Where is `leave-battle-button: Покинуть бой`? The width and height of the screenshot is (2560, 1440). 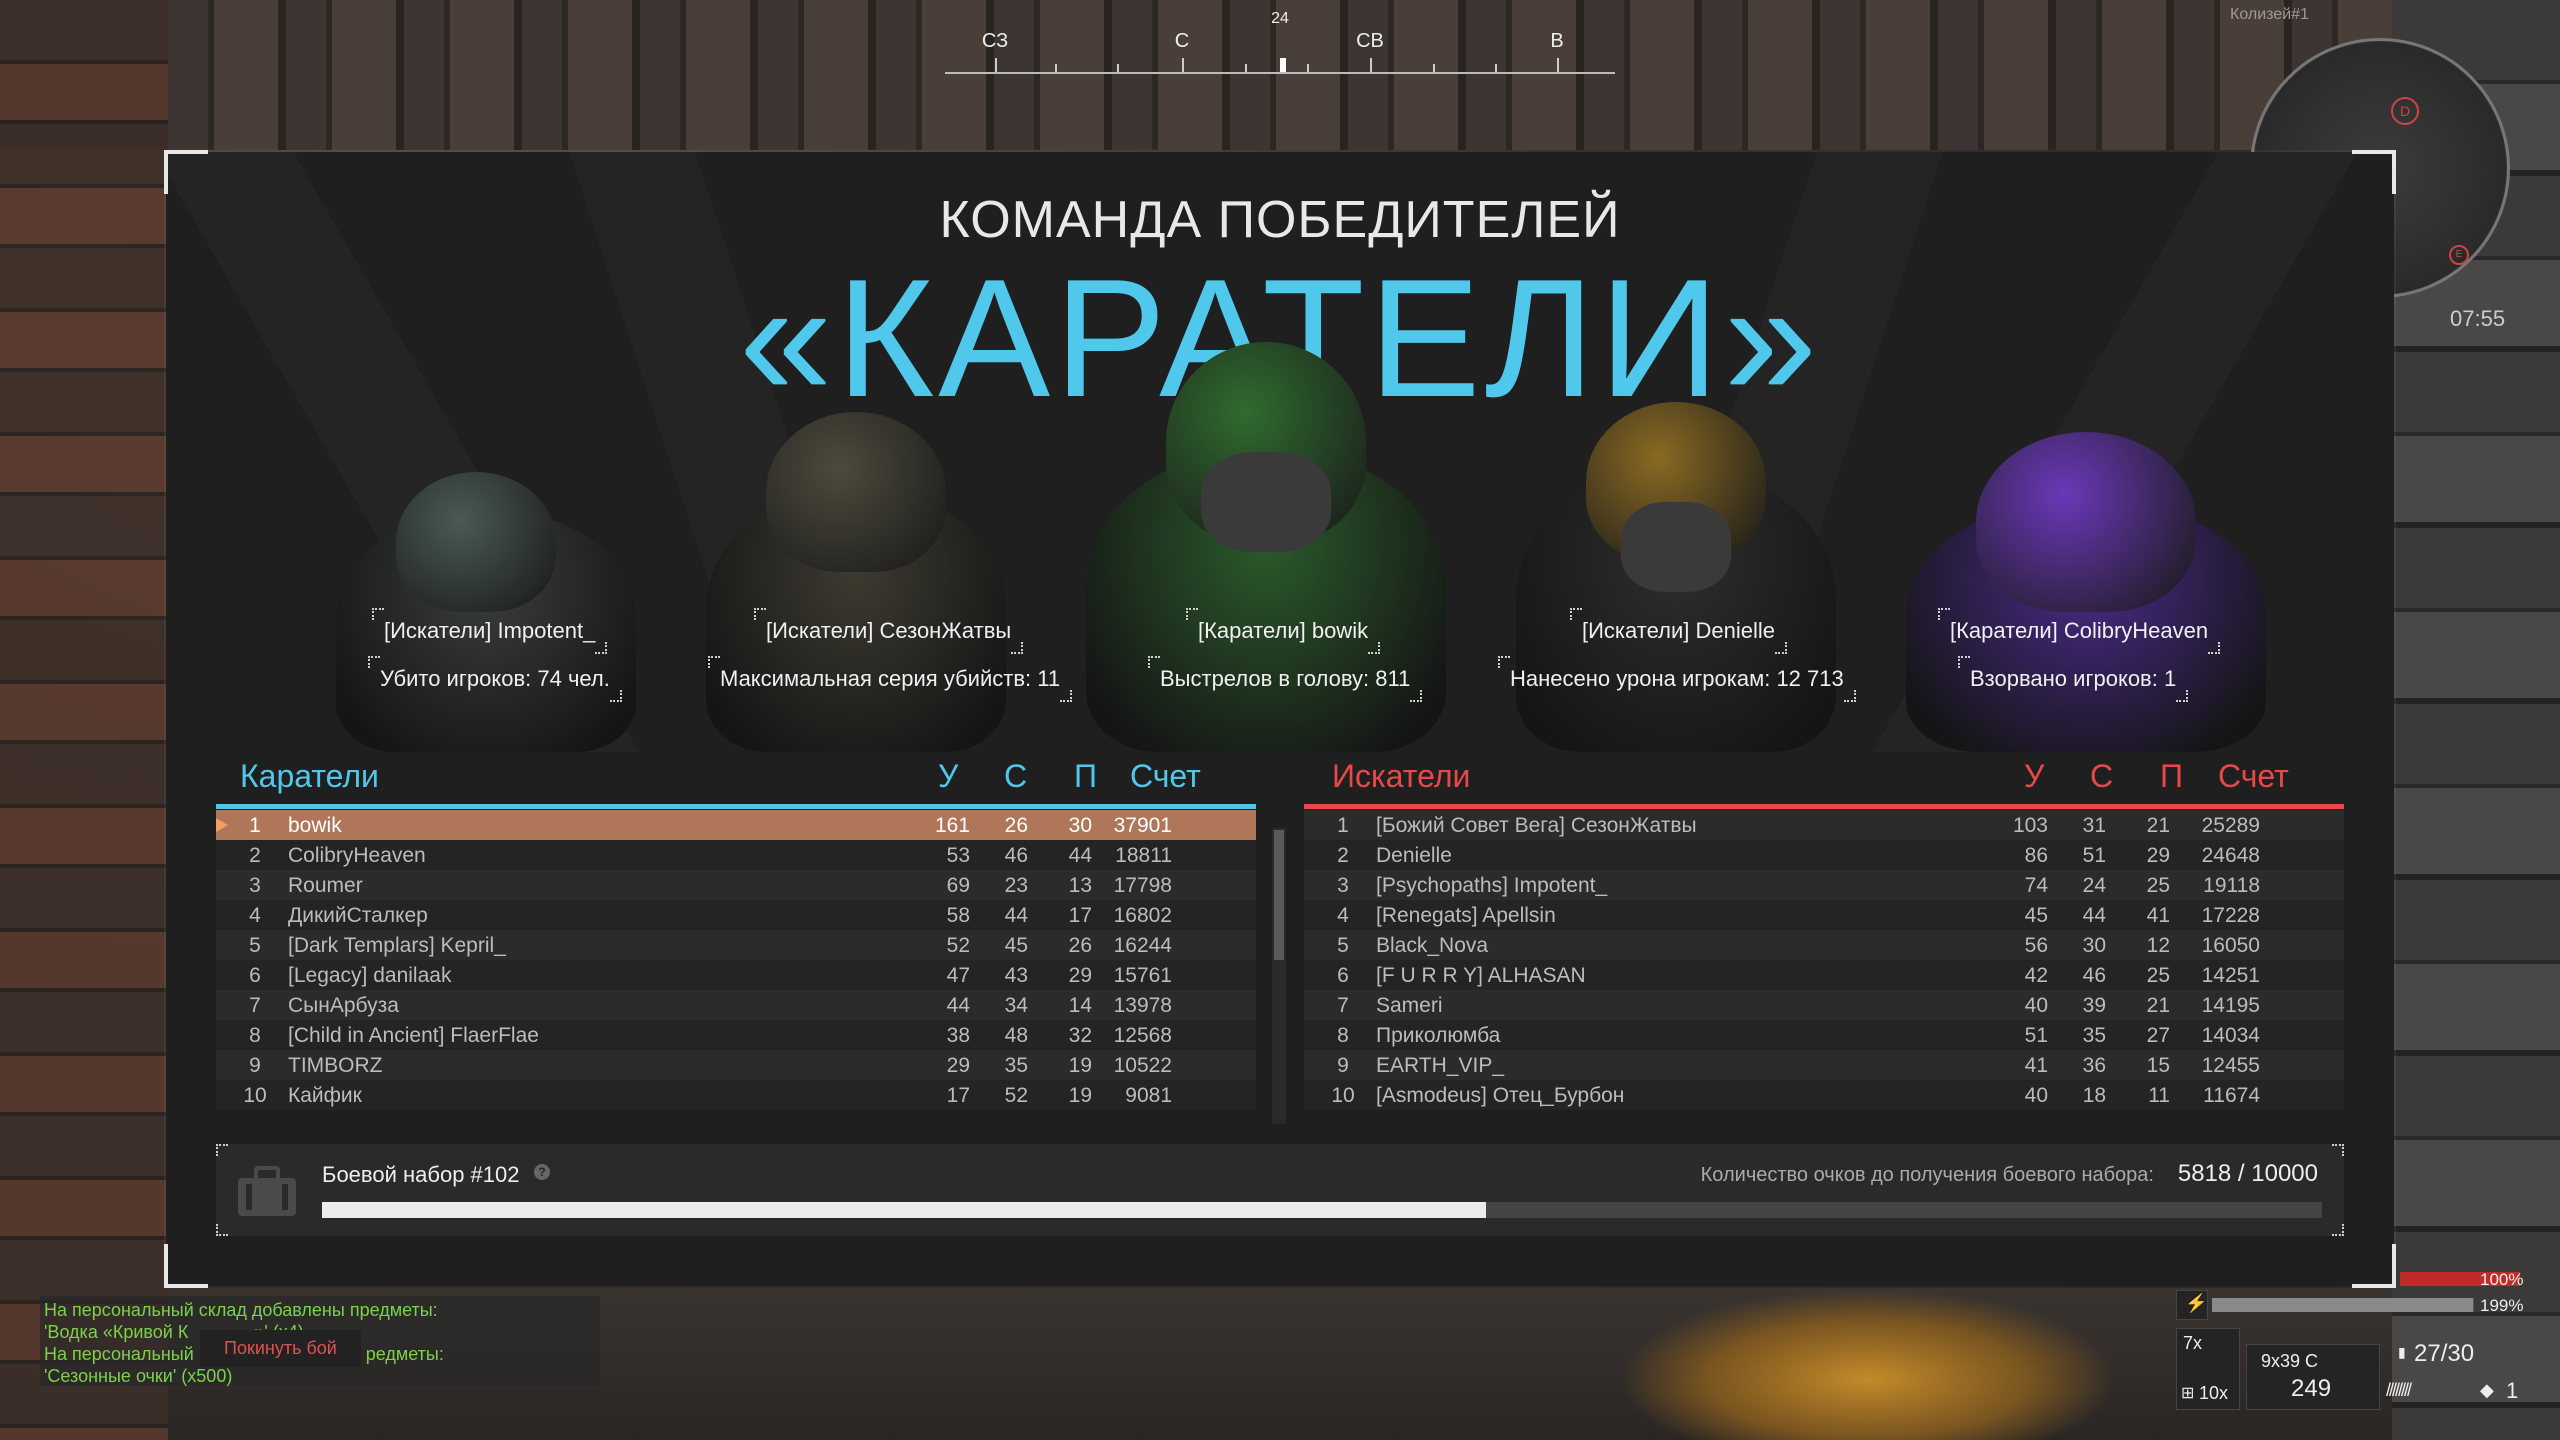 leave-battle-button: Покинуть бой is located at coordinates (280, 1348).